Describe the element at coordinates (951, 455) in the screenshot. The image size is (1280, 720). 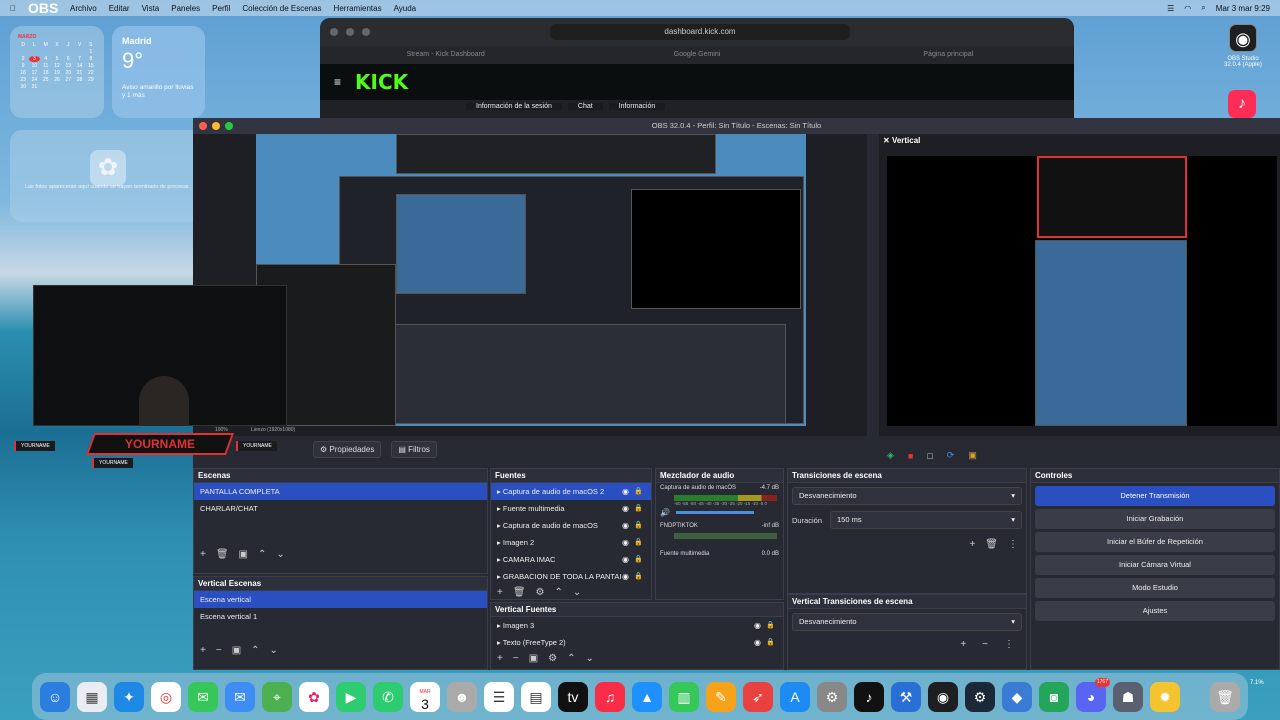
I see `sync-icon: ⟳` at that location.